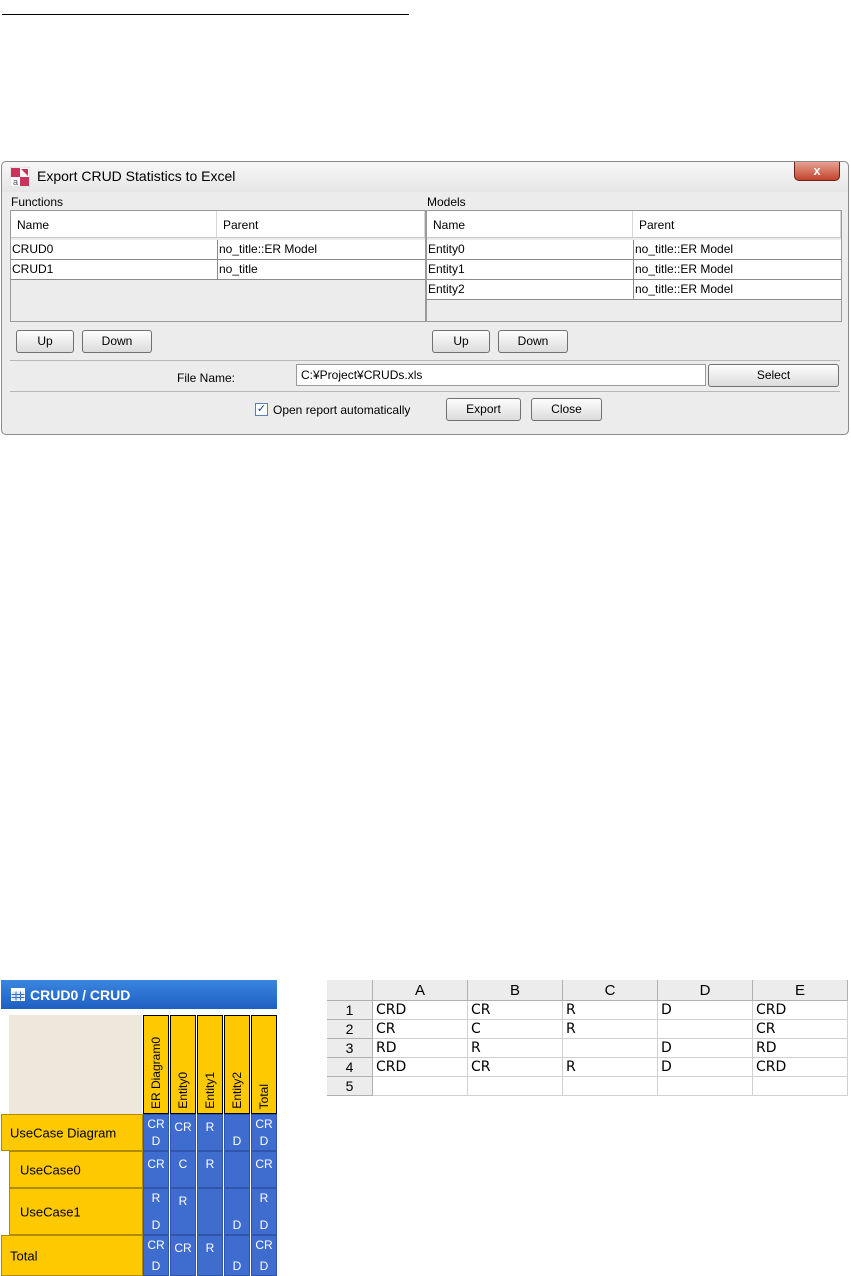 This screenshot has height=1276, width=851. Describe the element at coordinates (705, 990) in the screenshot. I see `spreadsheet-column-header: D` at that location.